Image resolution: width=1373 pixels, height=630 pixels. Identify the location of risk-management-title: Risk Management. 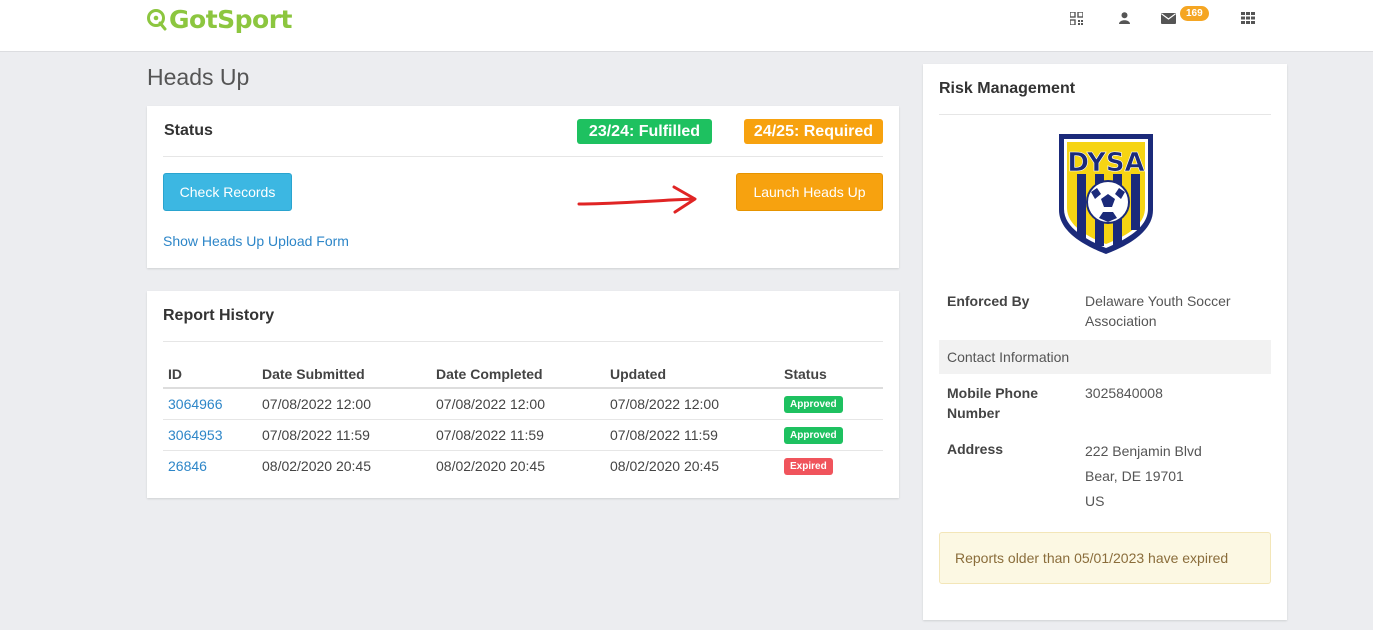
(1007, 88).